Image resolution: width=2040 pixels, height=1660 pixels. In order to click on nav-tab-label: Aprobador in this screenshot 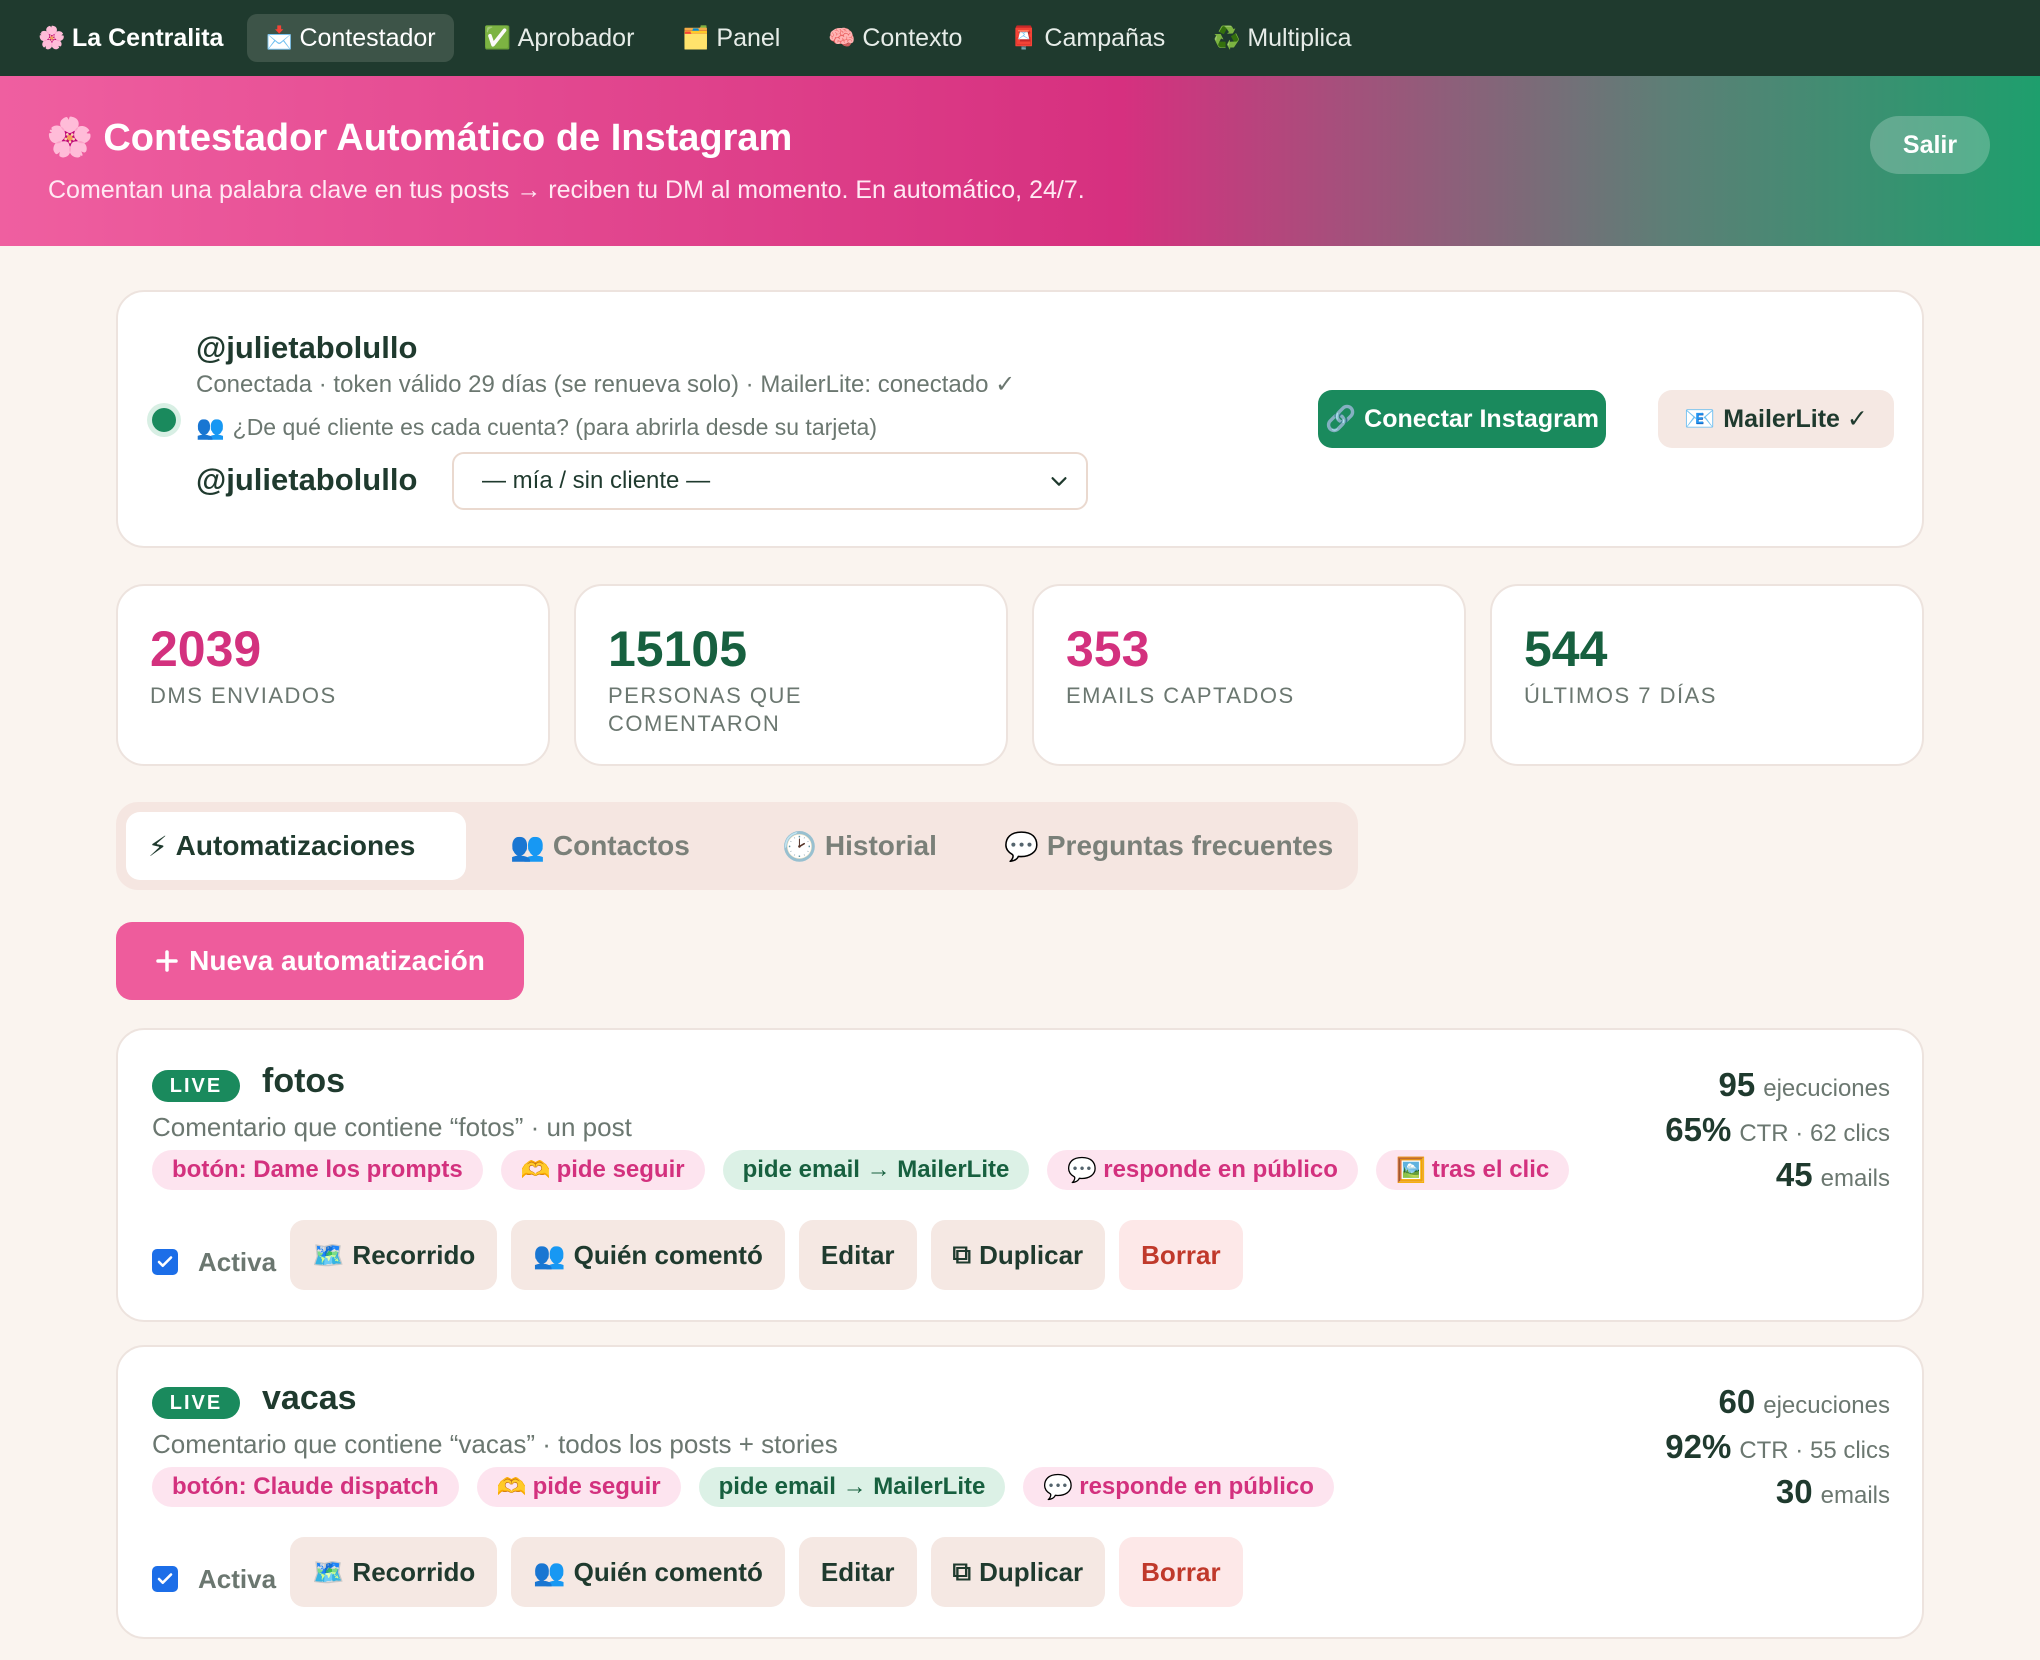, I will do `click(576, 37)`.